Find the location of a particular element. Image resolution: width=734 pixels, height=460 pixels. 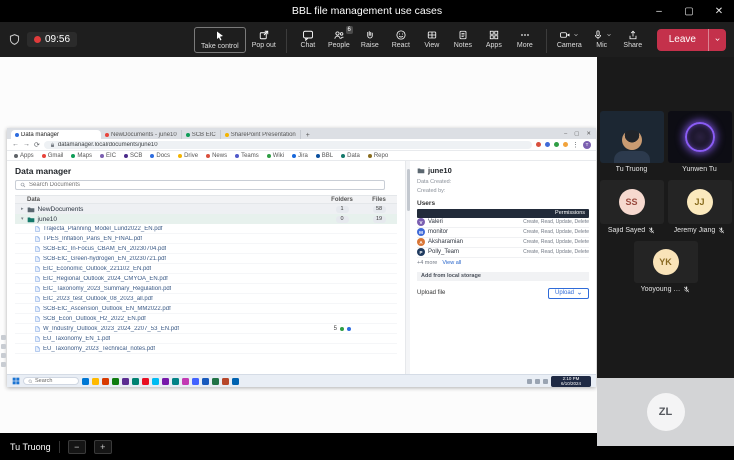

apps-button: Apps is located at coordinates (494, 39).